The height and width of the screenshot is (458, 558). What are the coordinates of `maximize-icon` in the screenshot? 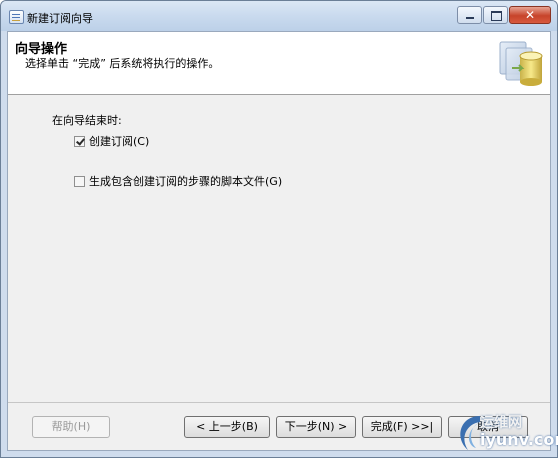 It's located at (496, 16).